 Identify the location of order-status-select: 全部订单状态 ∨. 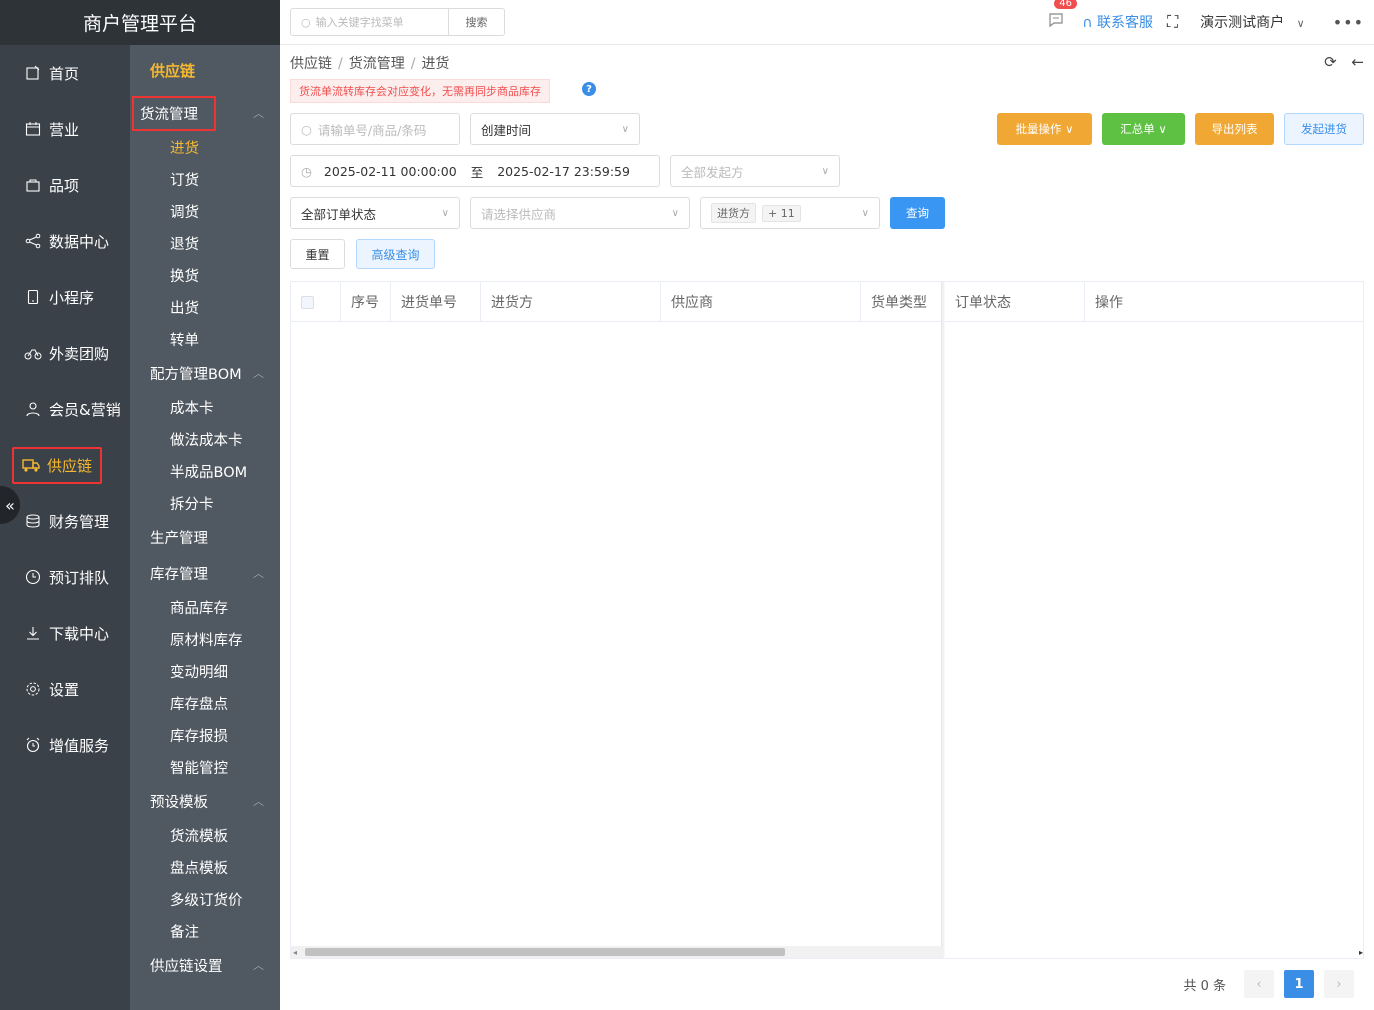
(375, 213).